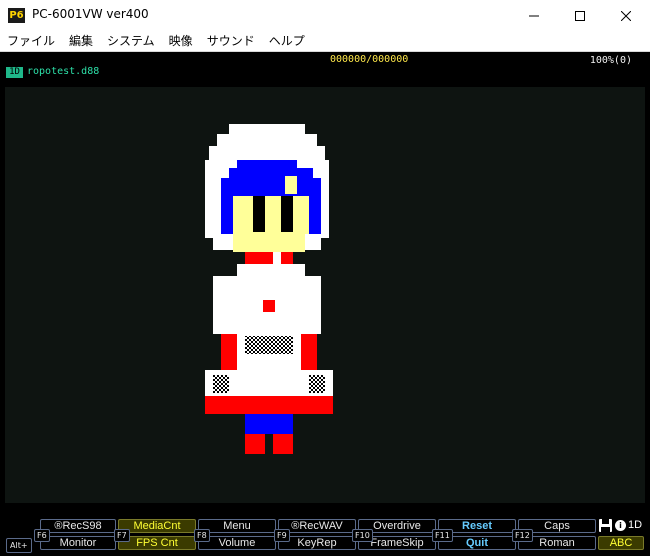 This screenshot has height=556, width=650. I want to click on tape-counter: 000000/000000, so click(369, 59).